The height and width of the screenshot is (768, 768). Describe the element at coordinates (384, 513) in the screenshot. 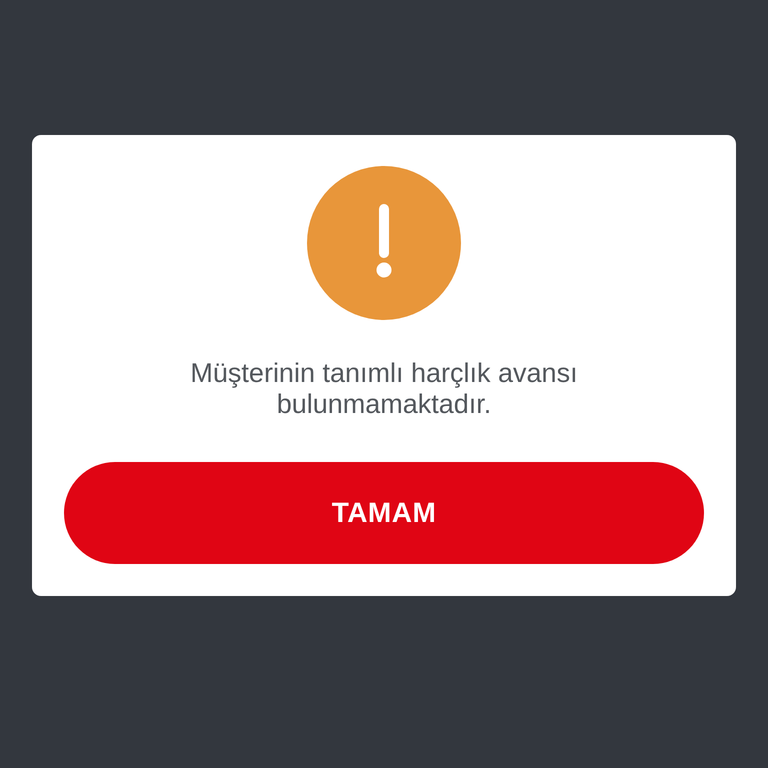

I see `ok-button: TAMAM` at that location.